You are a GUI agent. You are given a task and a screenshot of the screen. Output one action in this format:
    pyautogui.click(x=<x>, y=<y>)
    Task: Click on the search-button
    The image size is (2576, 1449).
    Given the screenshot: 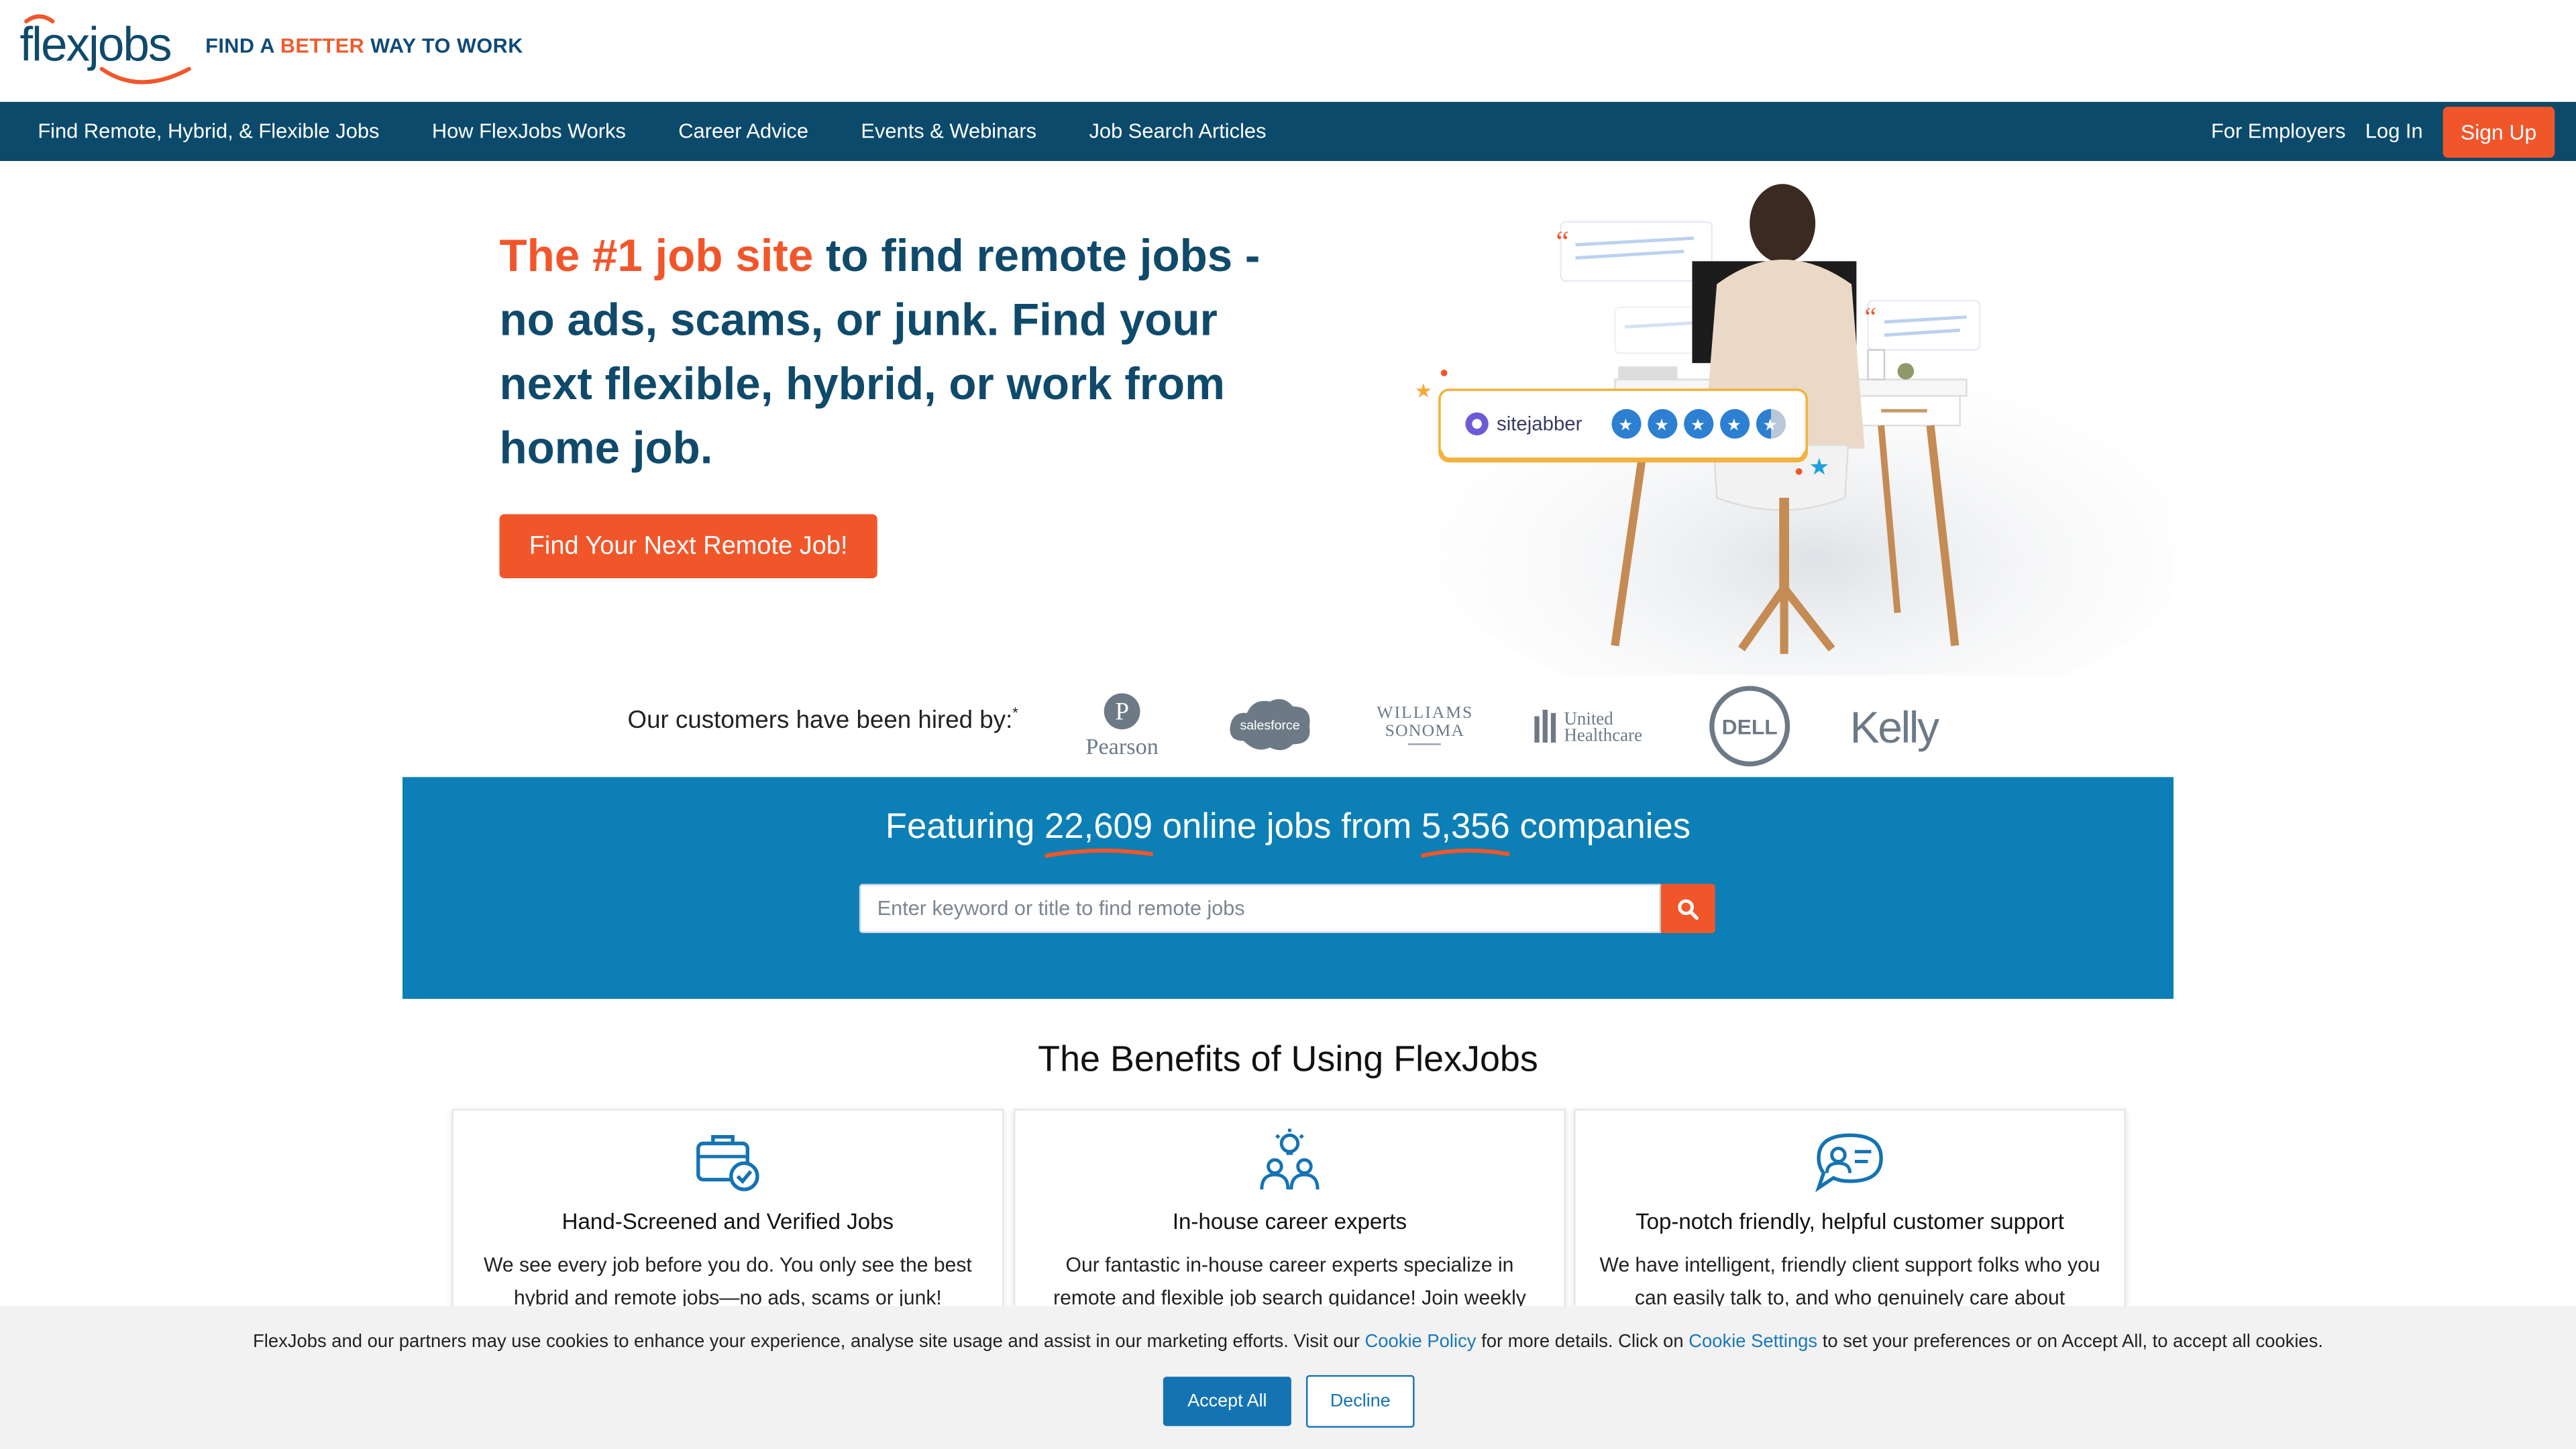 What is the action you would take?
    pyautogui.click(x=1687, y=908)
    